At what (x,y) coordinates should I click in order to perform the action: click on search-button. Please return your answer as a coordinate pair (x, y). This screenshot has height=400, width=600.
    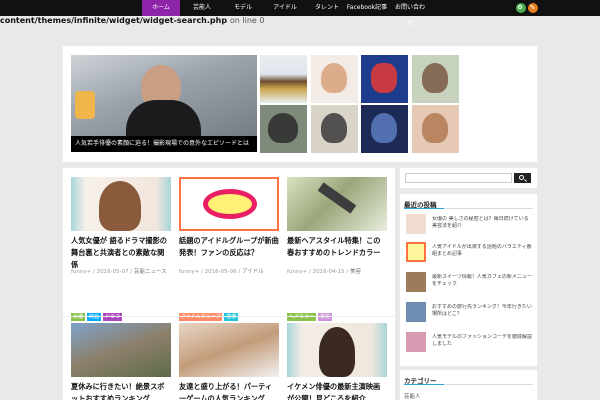
    Looking at the image, I should click on (522, 178).